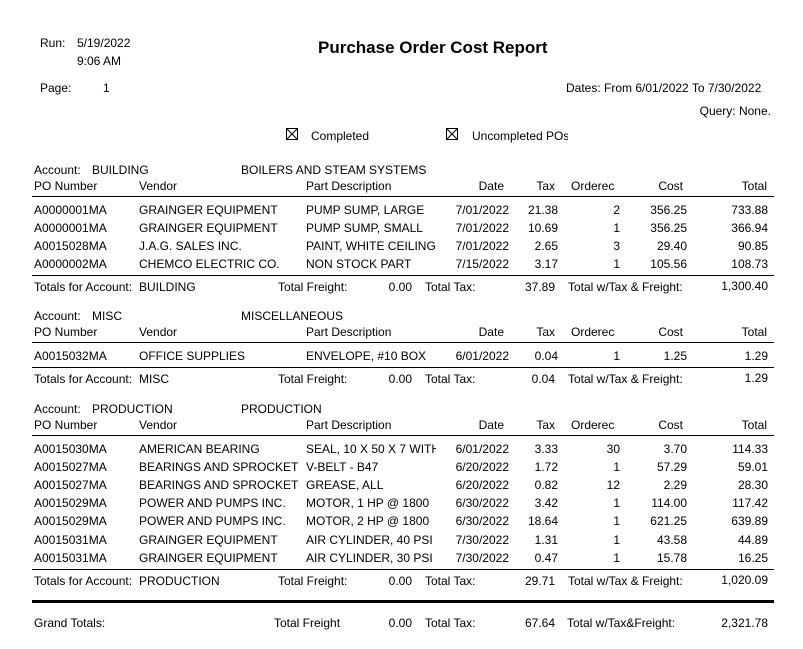 This screenshot has width=803, height=649. What do you see at coordinates (616, 246) in the screenshot?
I see `ordered: 3` at bounding box center [616, 246].